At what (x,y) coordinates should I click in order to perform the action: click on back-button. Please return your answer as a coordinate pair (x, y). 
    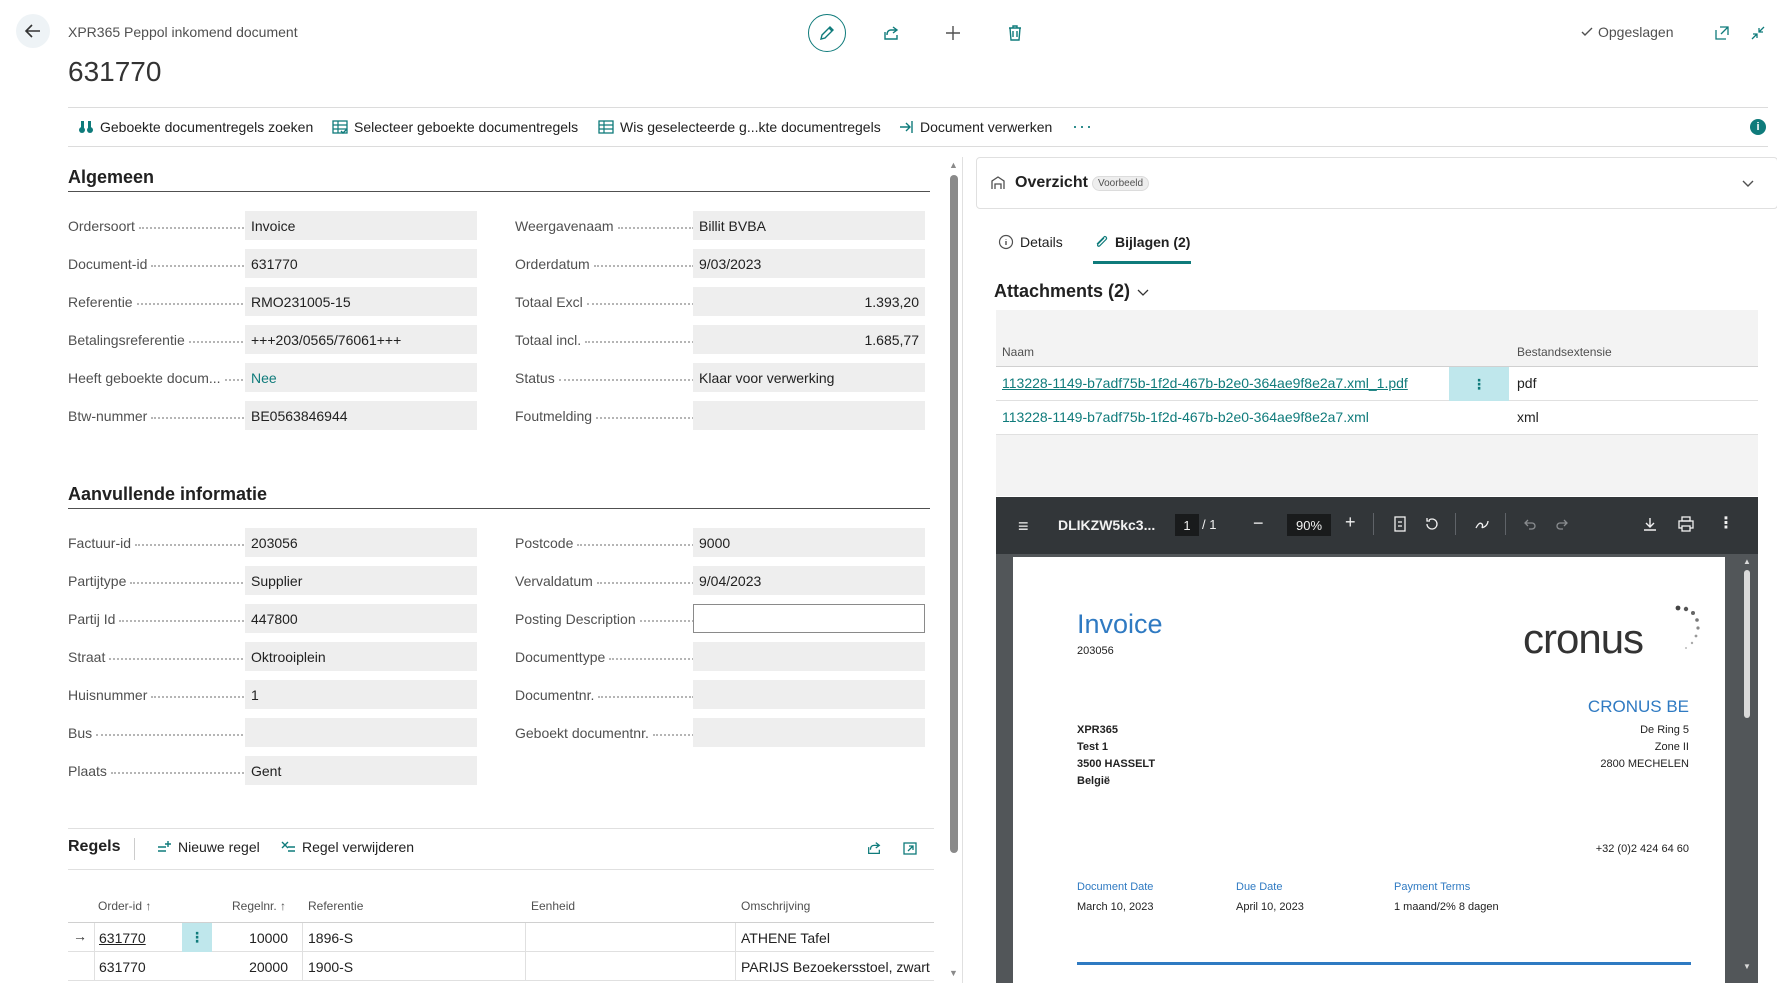
    Looking at the image, I should click on (33, 31).